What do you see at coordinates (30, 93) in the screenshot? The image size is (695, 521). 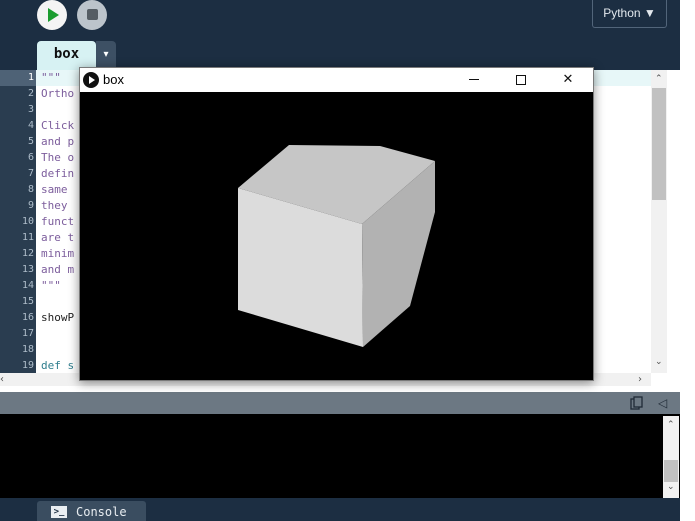 I see `line-number: 2` at bounding box center [30, 93].